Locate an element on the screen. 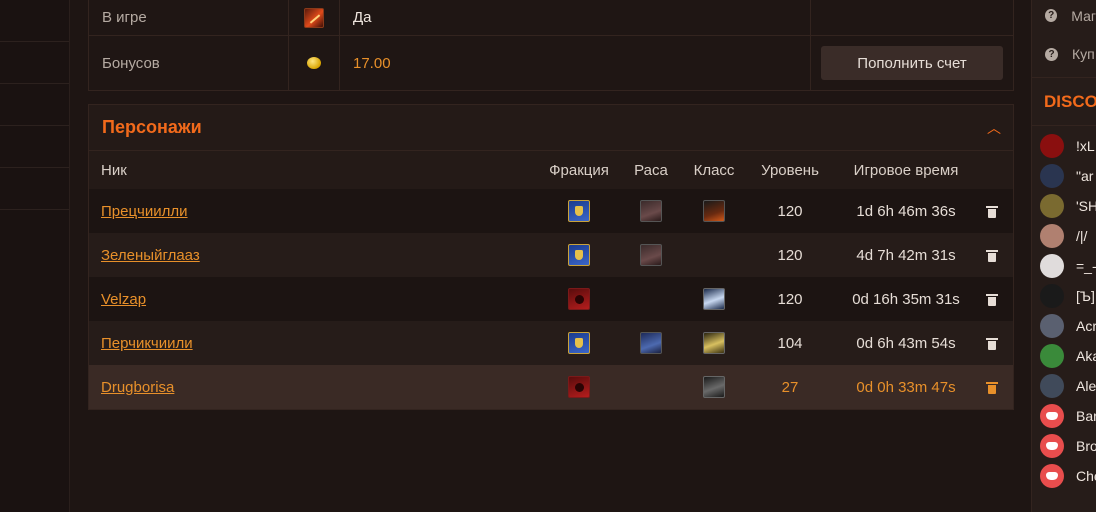  character-row: Velzap 120 0d 16h 35m 31s is located at coordinates (551, 299).